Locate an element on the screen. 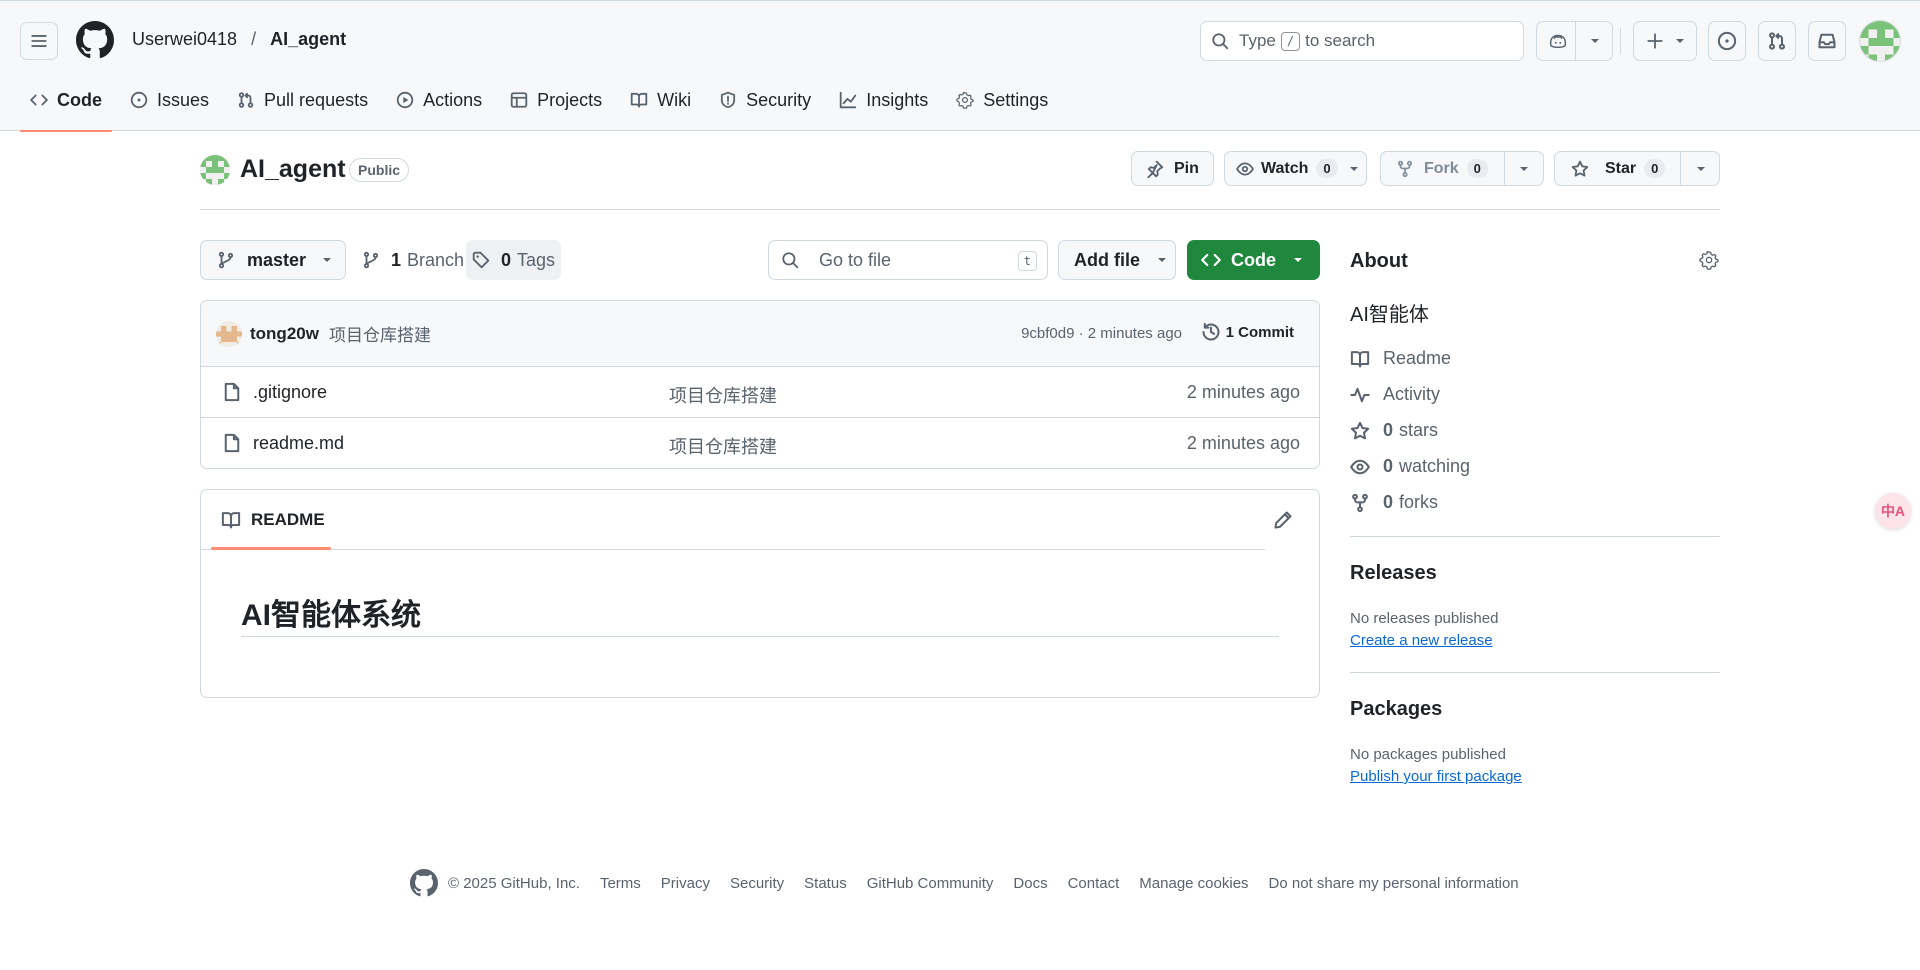 Image resolution: width=1920 pixels, height=970 pixels. tags-link: 0 Tags is located at coordinates (514, 260).